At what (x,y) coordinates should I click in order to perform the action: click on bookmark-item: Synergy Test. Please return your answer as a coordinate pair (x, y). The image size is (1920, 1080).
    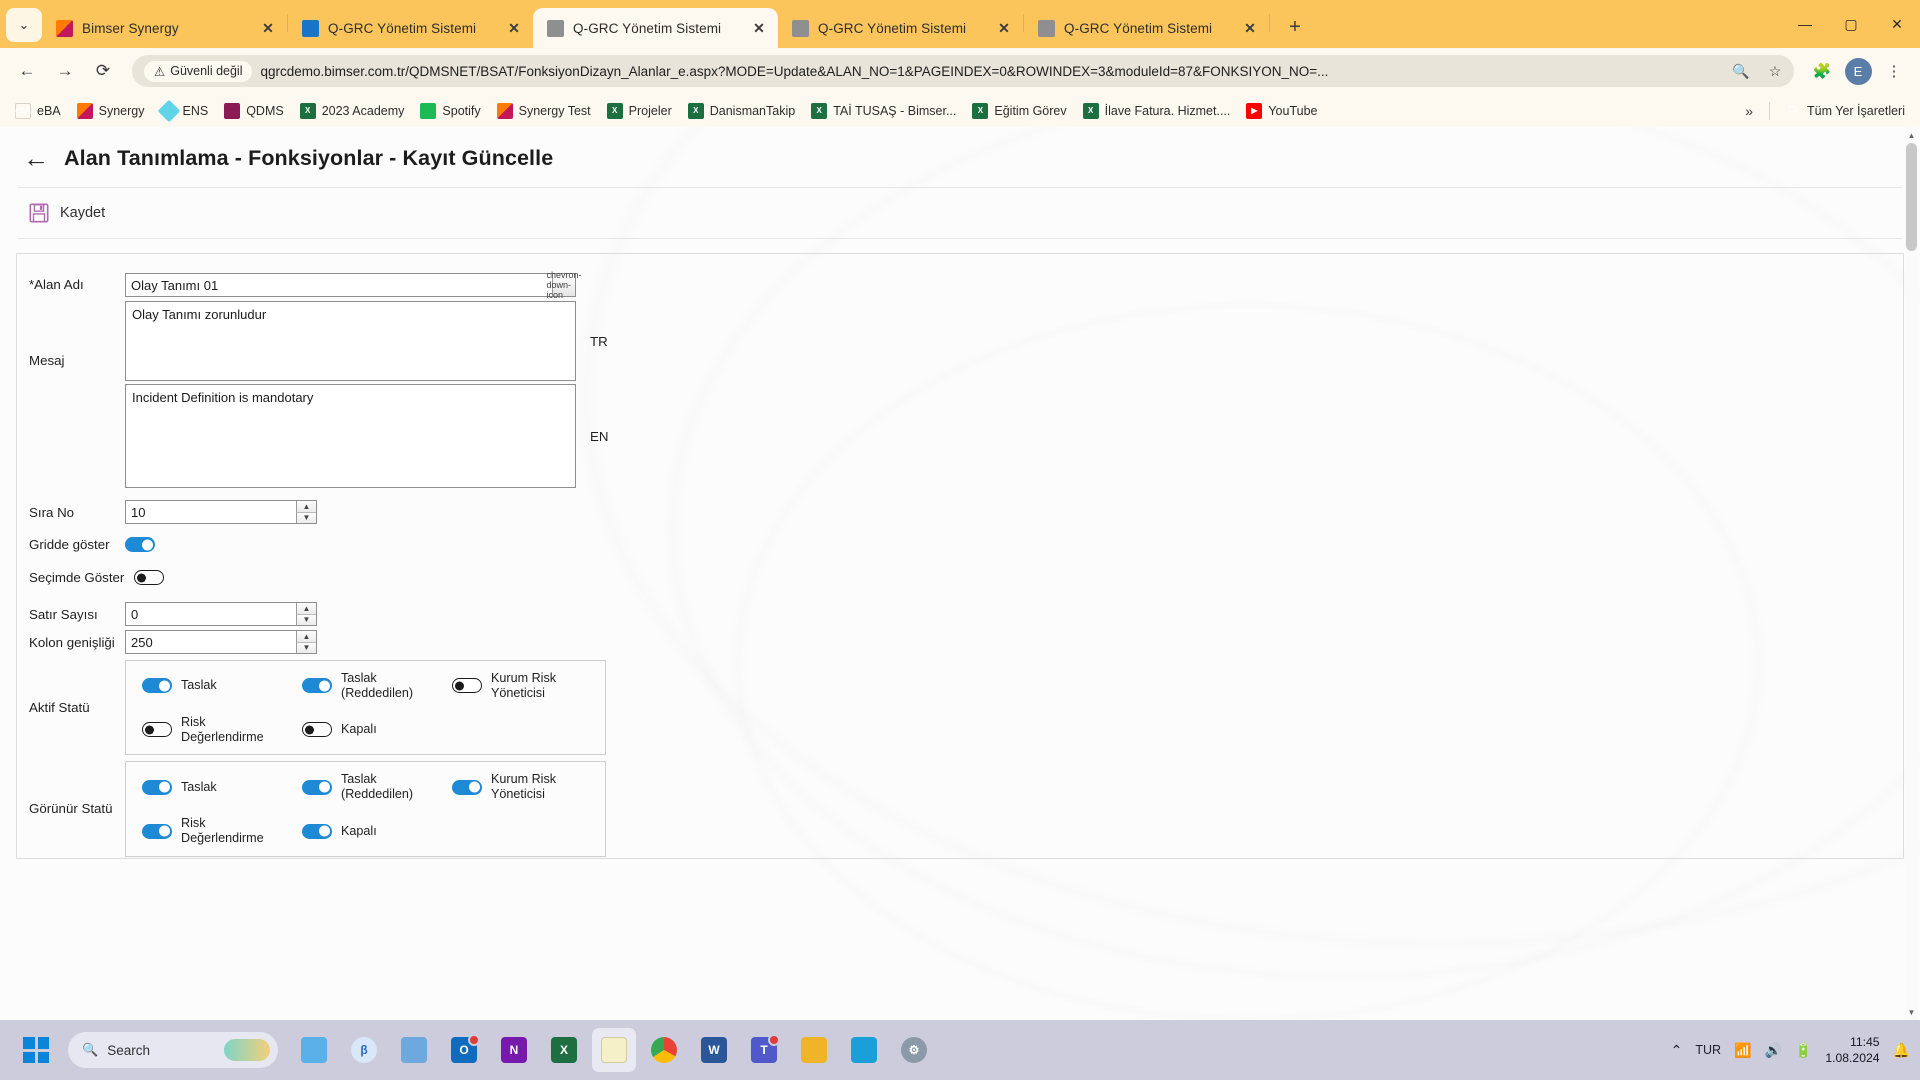
    Looking at the image, I should click on (544, 111).